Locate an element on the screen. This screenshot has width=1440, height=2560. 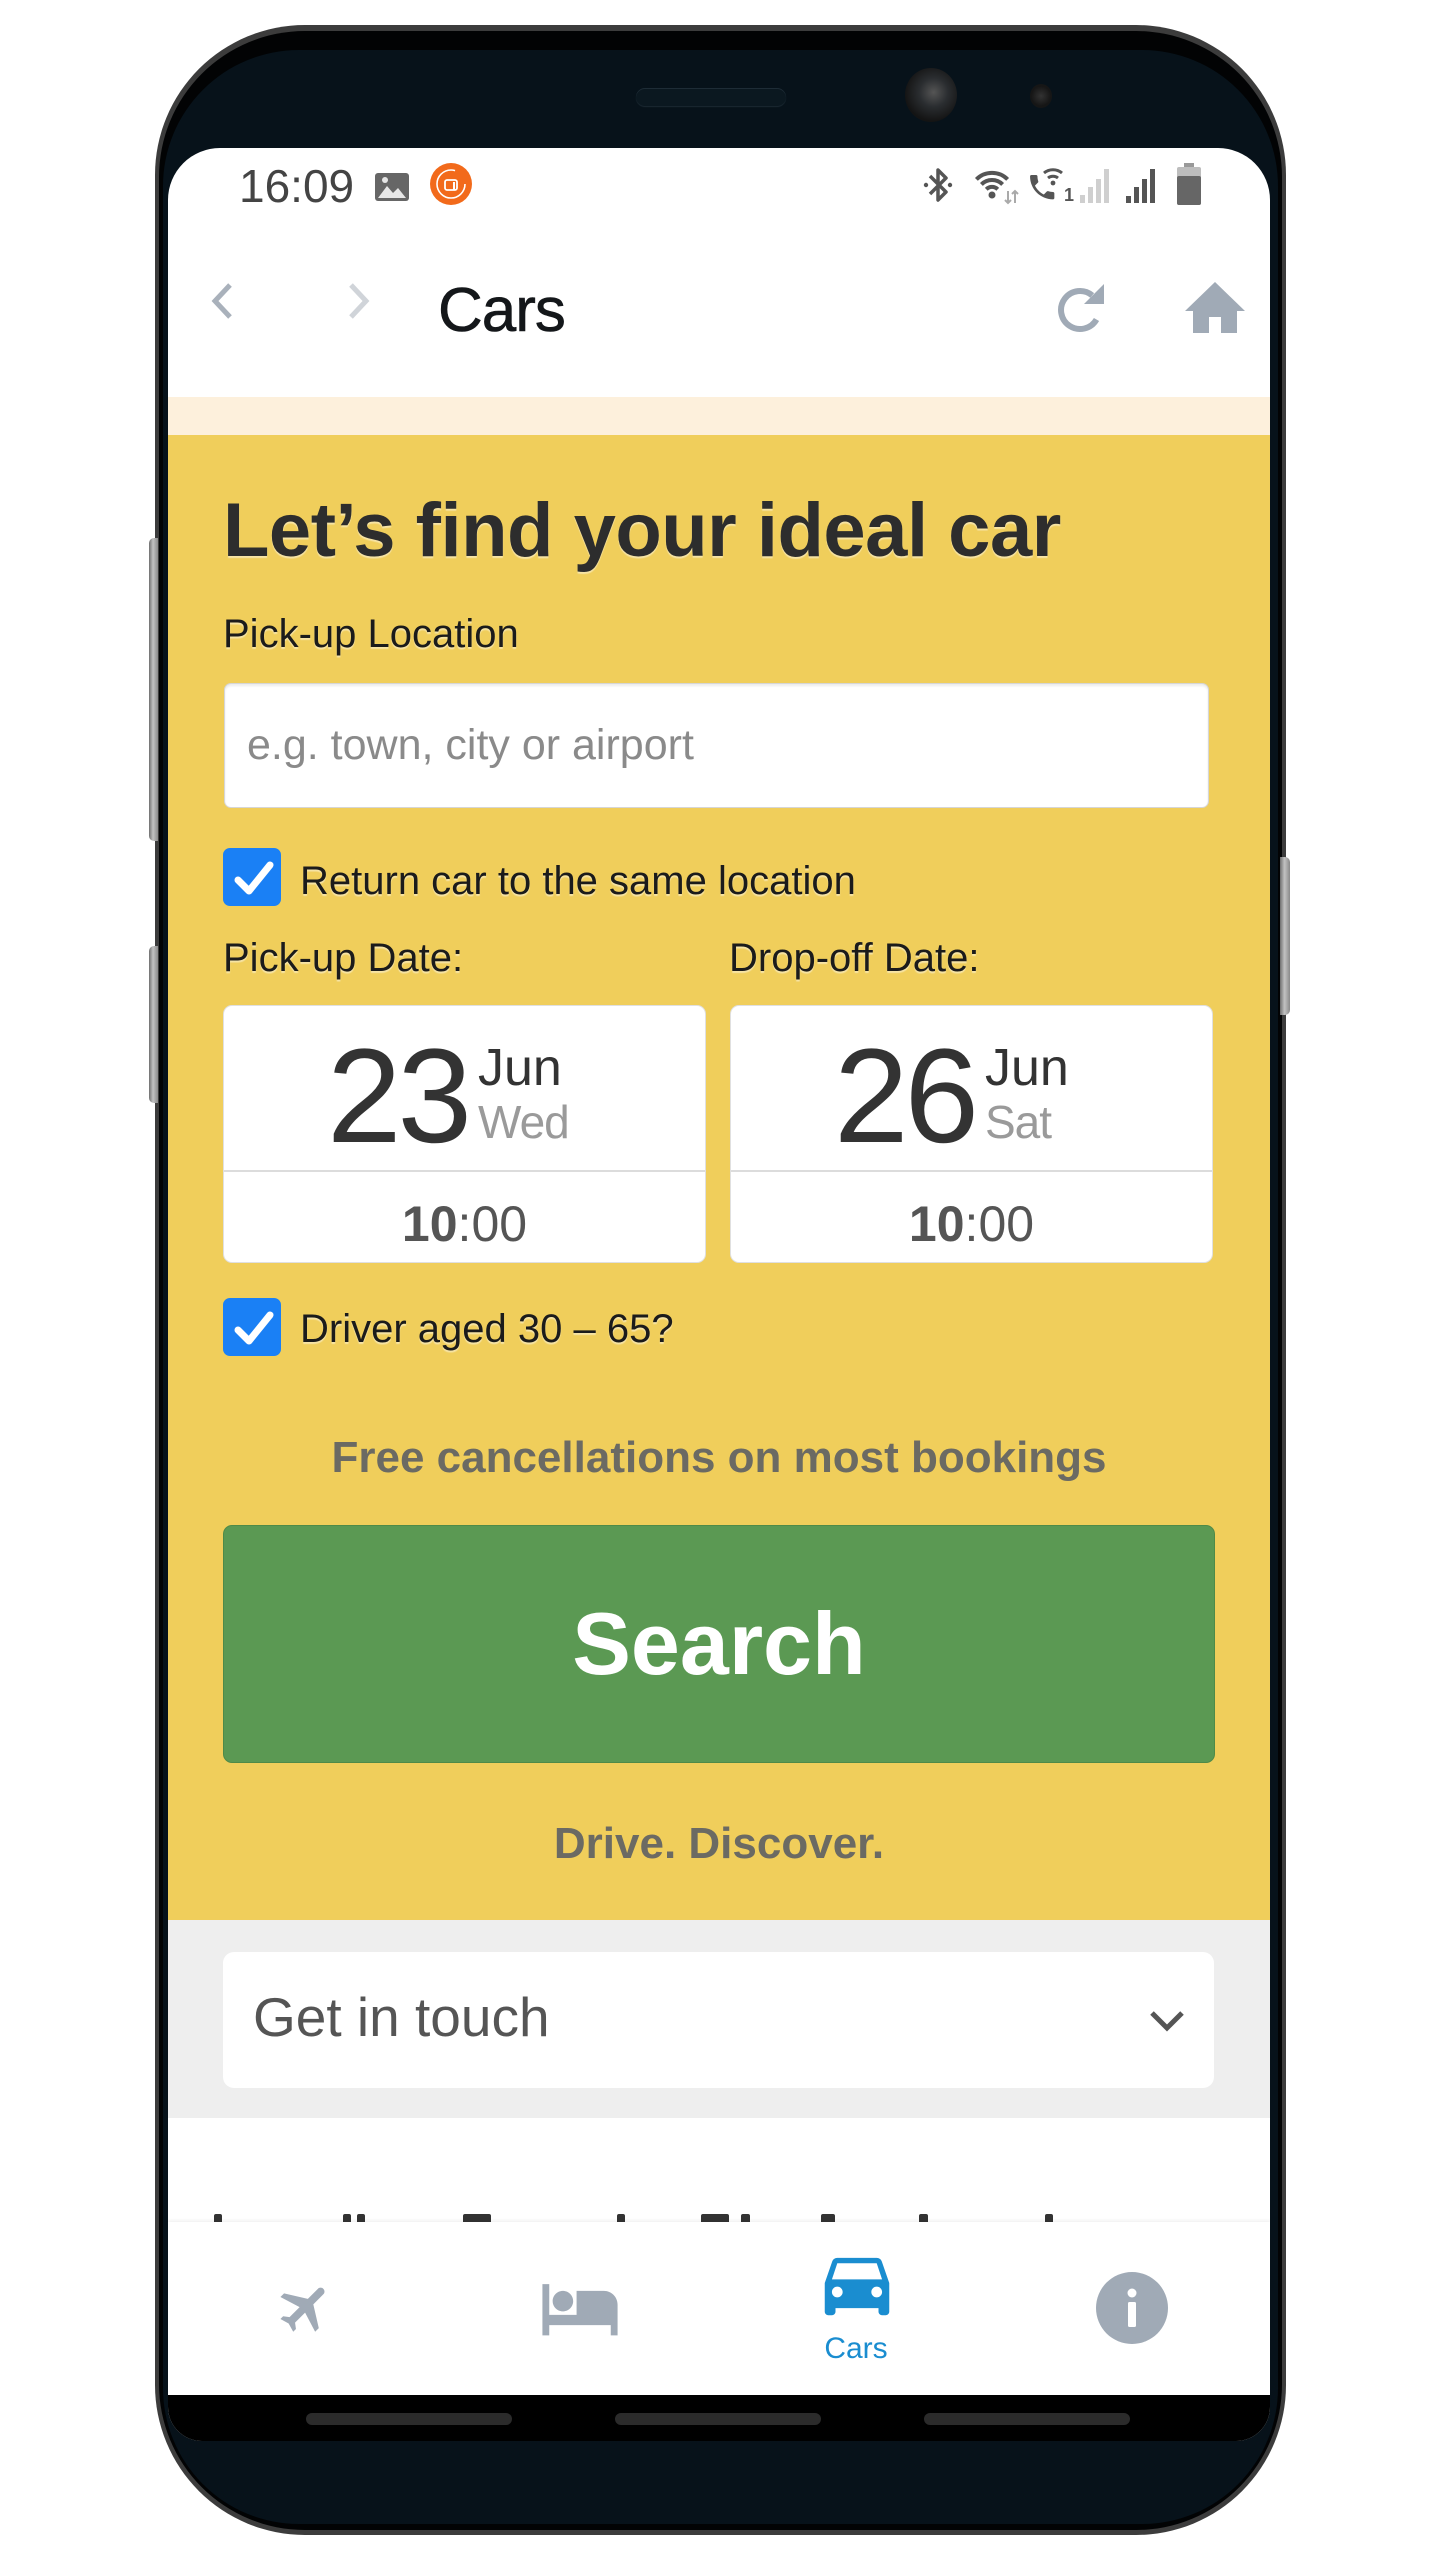
dropoff-date-picker: 26 Jun Sat 10:00 is located at coordinates (971, 1134).